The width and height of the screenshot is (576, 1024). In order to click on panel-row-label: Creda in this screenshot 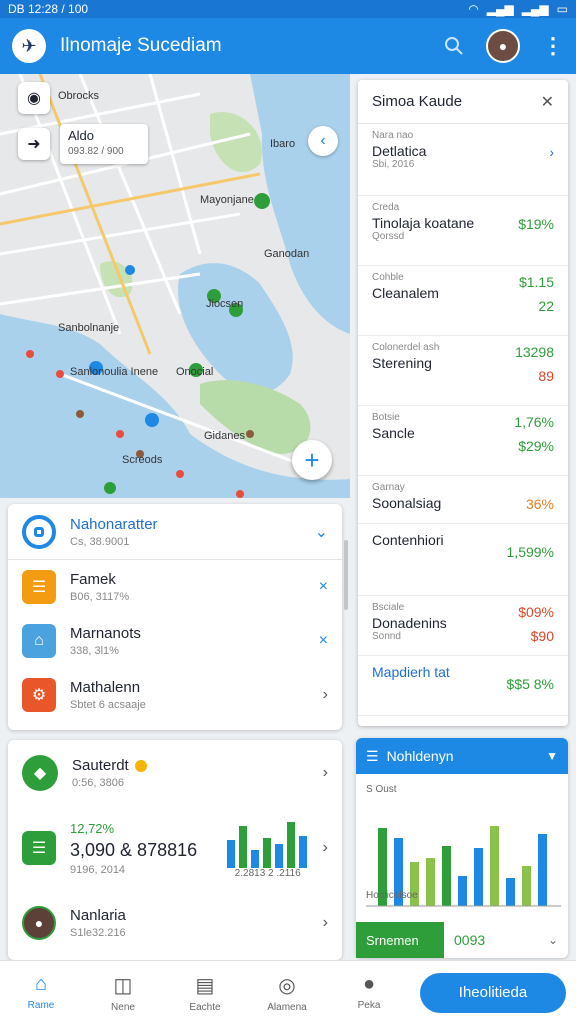, I will do `click(386, 207)`.